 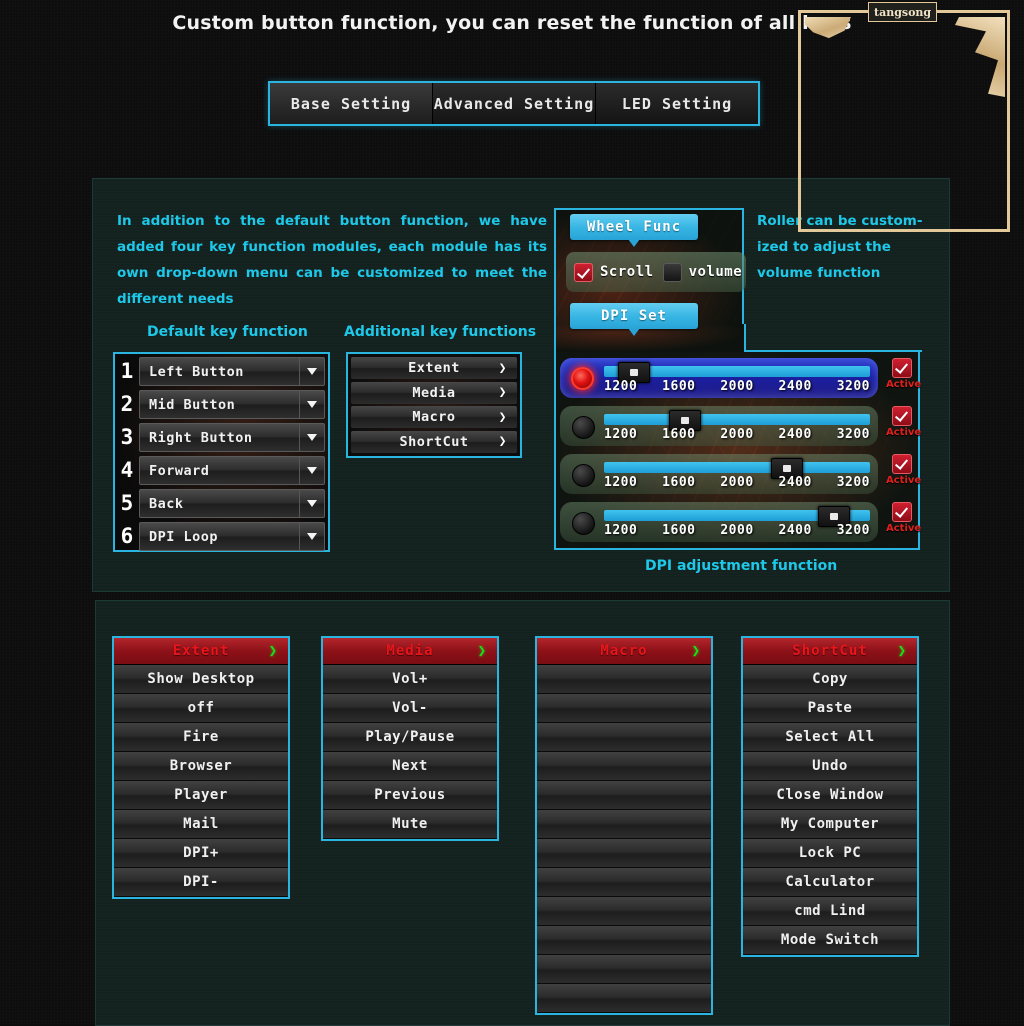 I want to click on tab-advanced-setting: Advanced Setting, so click(x=514, y=103).